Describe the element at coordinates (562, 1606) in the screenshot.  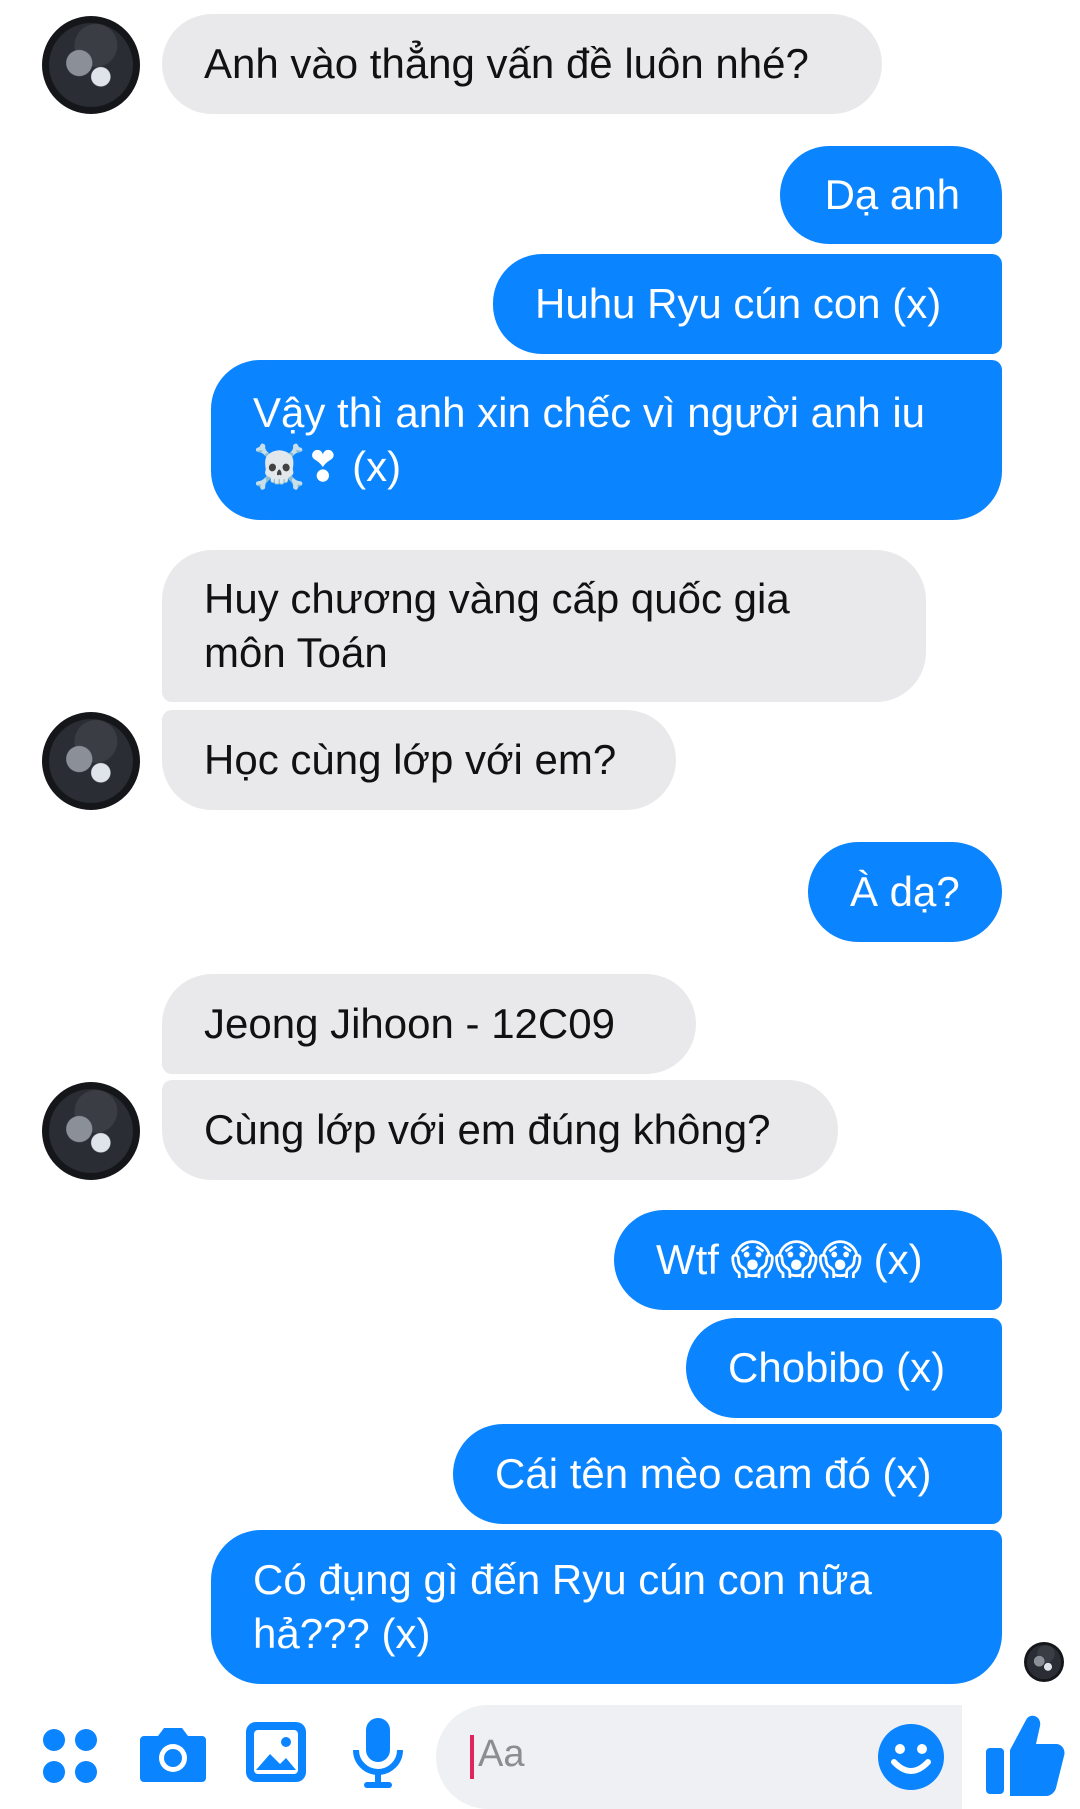
I see `message-text: Có đụng gì đến Ryu cún con nữa hả??? (x)` at that location.